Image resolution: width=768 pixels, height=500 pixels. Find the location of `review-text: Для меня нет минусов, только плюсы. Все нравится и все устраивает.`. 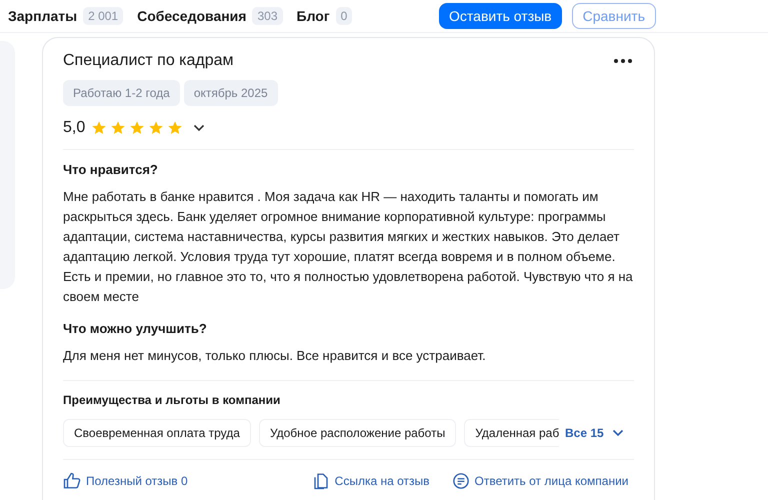

review-text: Для меня нет минусов, только плюсы. Все нравится и все устраивает. is located at coordinates (275, 356).